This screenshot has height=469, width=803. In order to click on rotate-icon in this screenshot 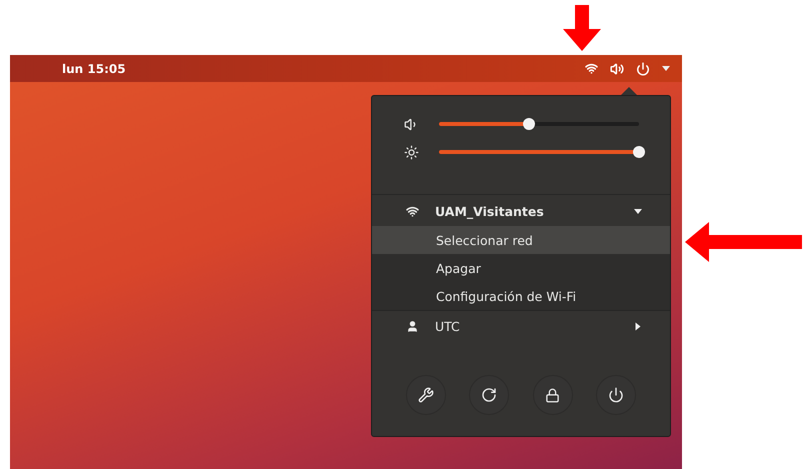, I will do `click(489, 395)`.